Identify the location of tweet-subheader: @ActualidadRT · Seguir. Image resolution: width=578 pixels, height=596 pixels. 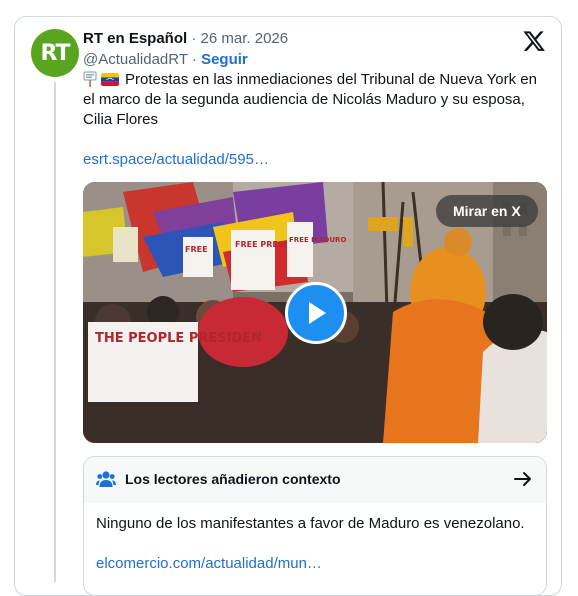
(165, 60).